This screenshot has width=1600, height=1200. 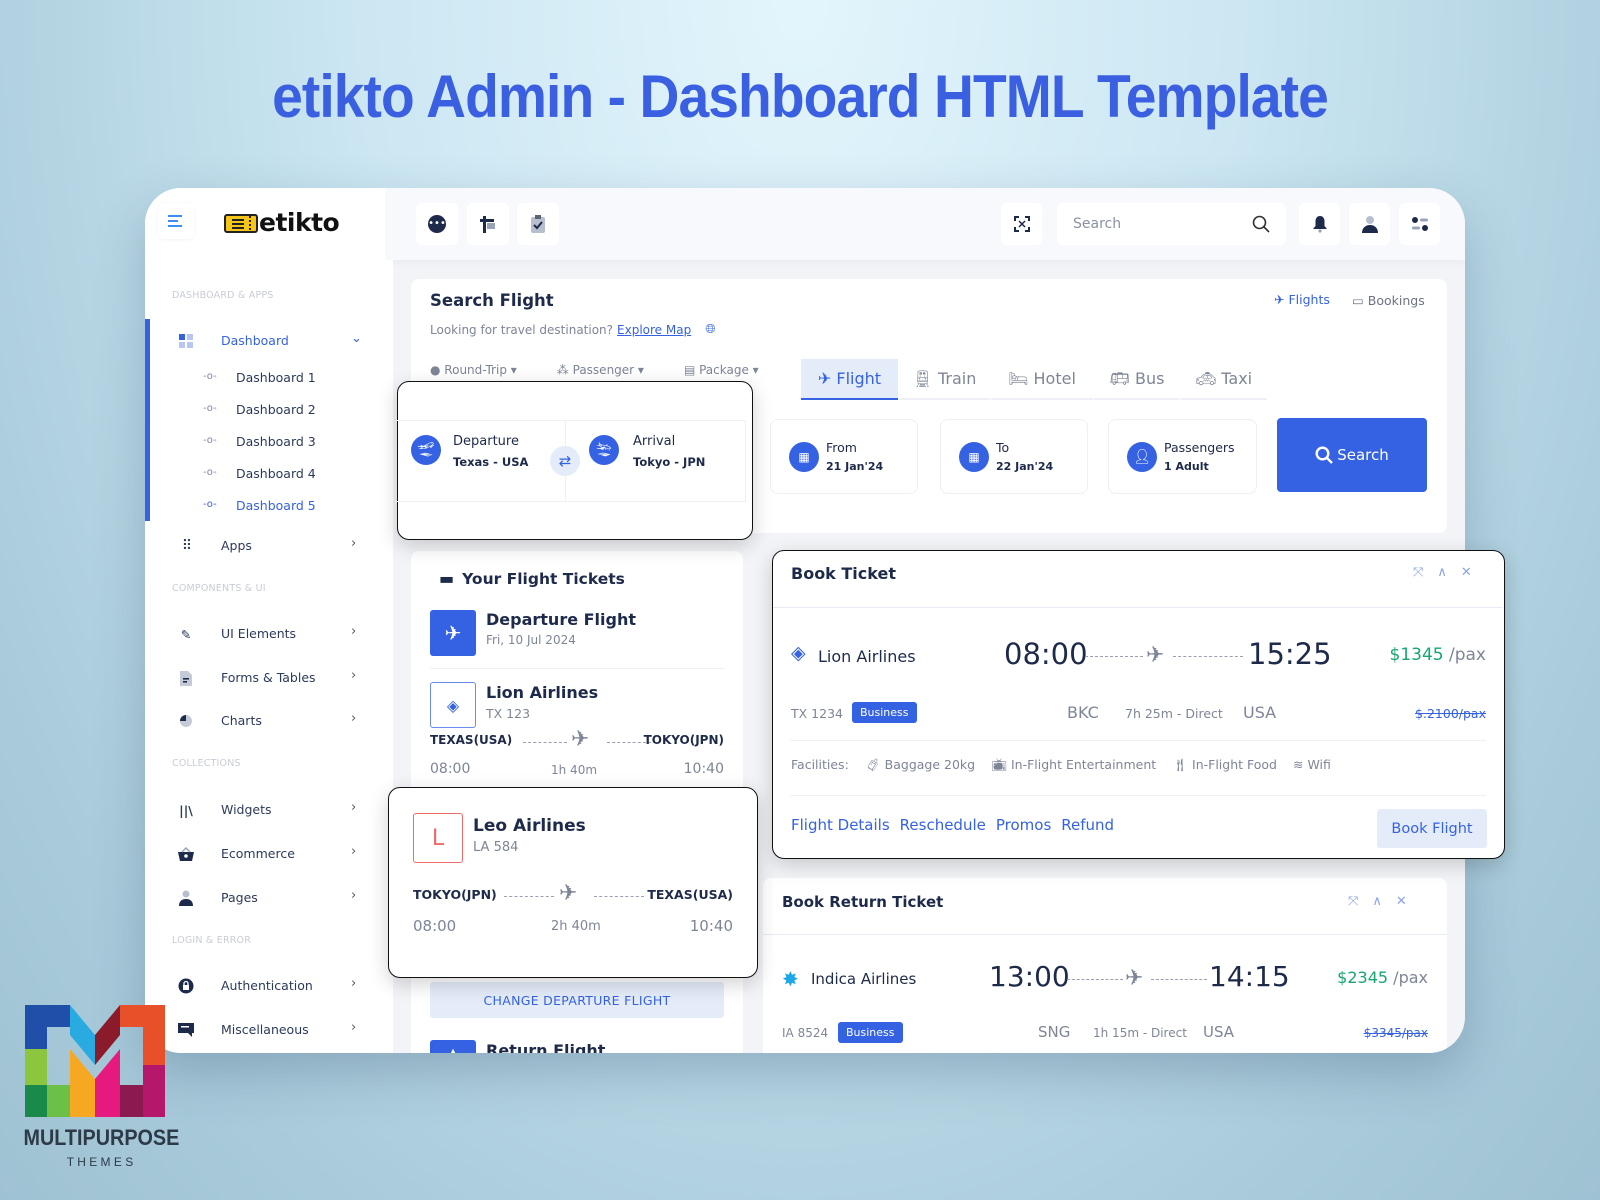 What do you see at coordinates (1206, 378) in the screenshot?
I see `taxi-icon: 🚕︎` at bounding box center [1206, 378].